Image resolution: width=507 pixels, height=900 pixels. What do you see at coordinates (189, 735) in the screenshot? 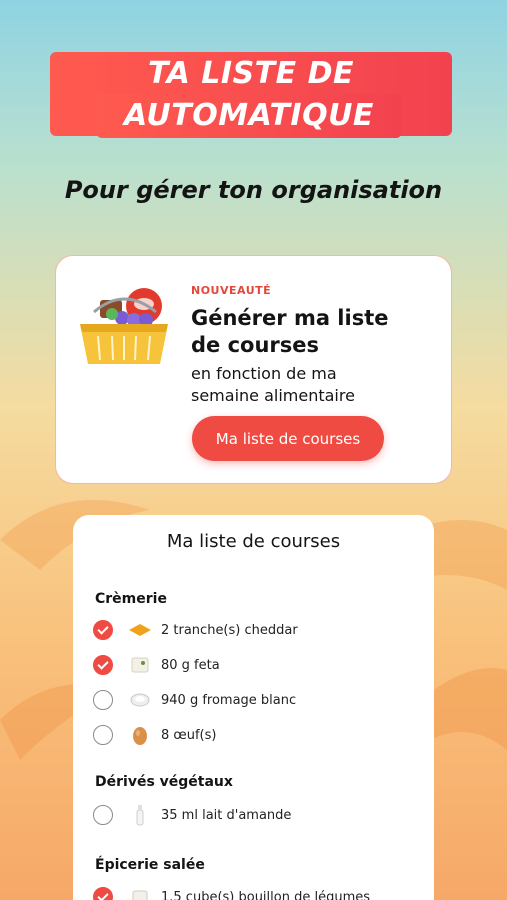
I see `item-label: 8 œuf(s)` at bounding box center [189, 735].